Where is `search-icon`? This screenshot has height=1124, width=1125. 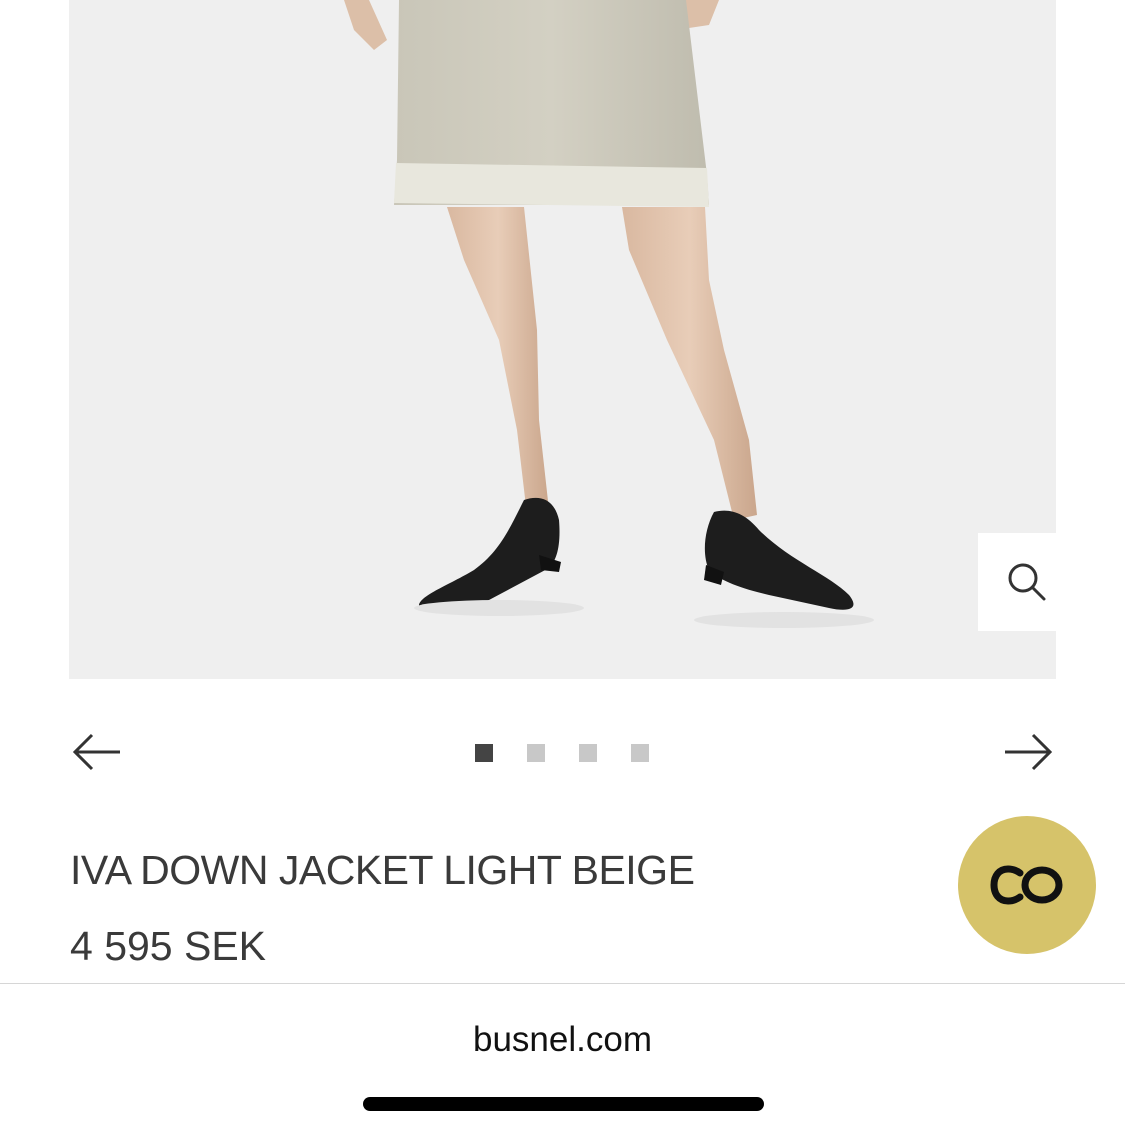
search-icon is located at coordinates (1027, 582).